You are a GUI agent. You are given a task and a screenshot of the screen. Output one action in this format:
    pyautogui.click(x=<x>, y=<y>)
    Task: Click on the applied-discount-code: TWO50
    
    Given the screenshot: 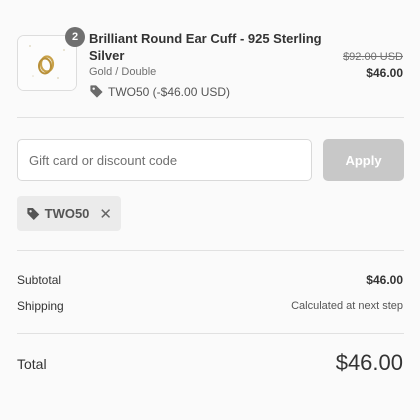 What is the action you would take?
    pyautogui.click(x=67, y=213)
    